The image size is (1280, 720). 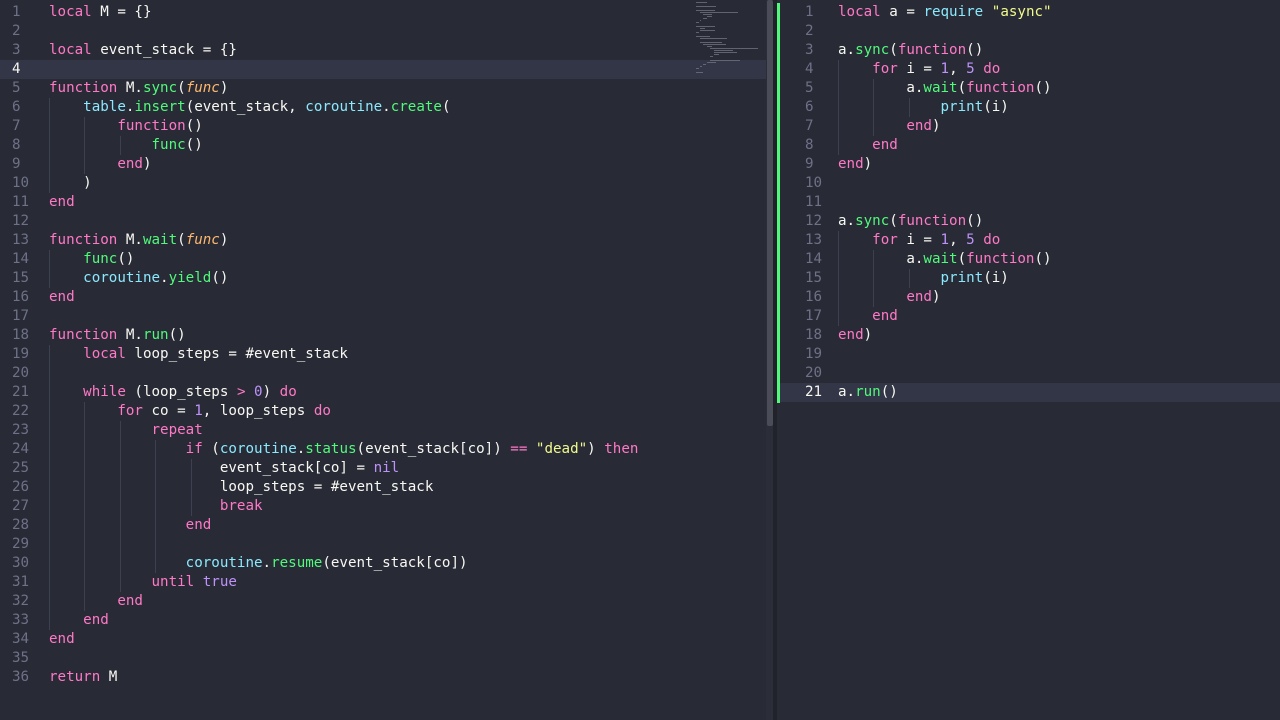 I want to click on line-number: 21, so click(x=814, y=392).